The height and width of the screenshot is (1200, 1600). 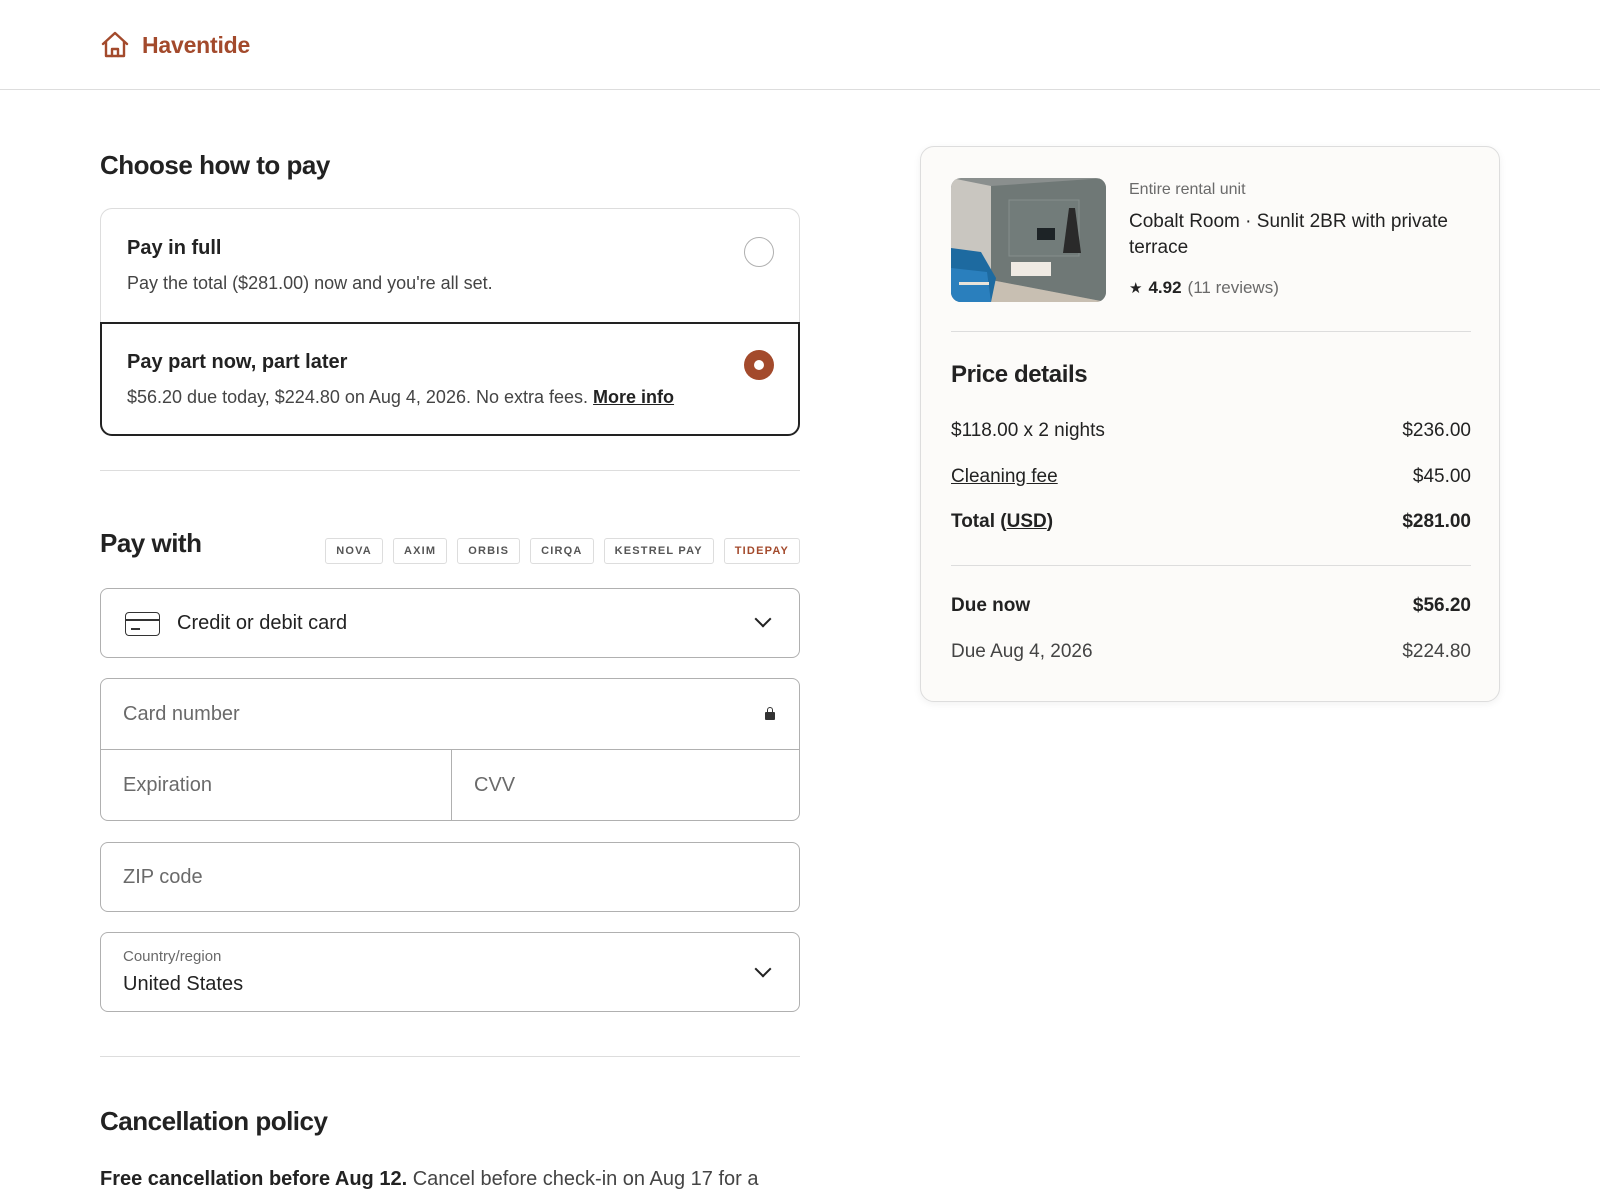 I want to click on brand-chip: AXIM, so click(x=420, y=551).